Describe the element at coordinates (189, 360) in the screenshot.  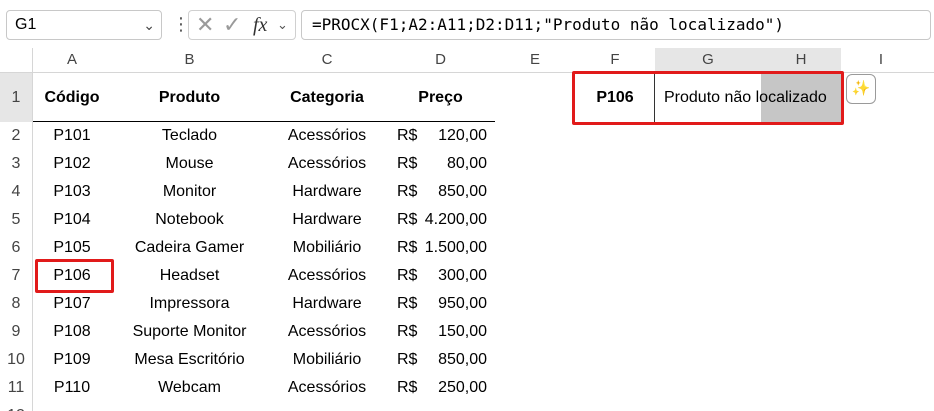
I see `cell-produto: Mesa Escritório` at that location.